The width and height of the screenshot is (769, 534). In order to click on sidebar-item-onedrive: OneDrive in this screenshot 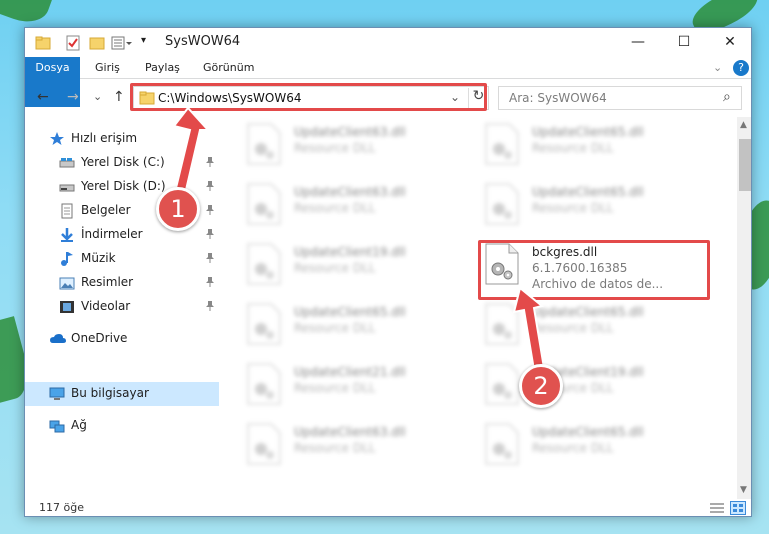, I will do `click(122, 339)`.